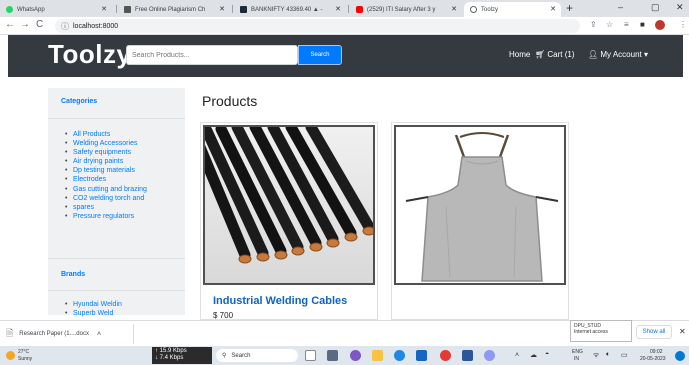 The height and width of the screenshot is (365, 689). What do you see at coordinates (106, 170) in the screenshot?
I see `category-item: Dp testing materials` at bounding box center [106, 170].